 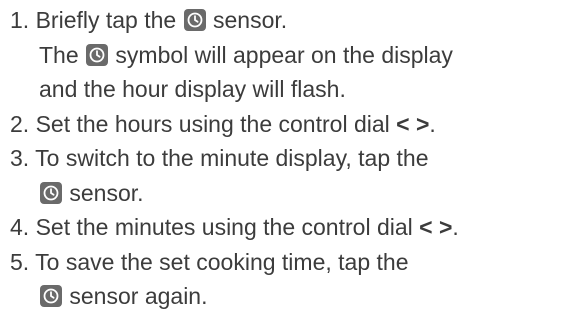 What do you see at coordinates (62, 54) in the screenshot?
I see `step-text: The` at bounding box center [62, 54].